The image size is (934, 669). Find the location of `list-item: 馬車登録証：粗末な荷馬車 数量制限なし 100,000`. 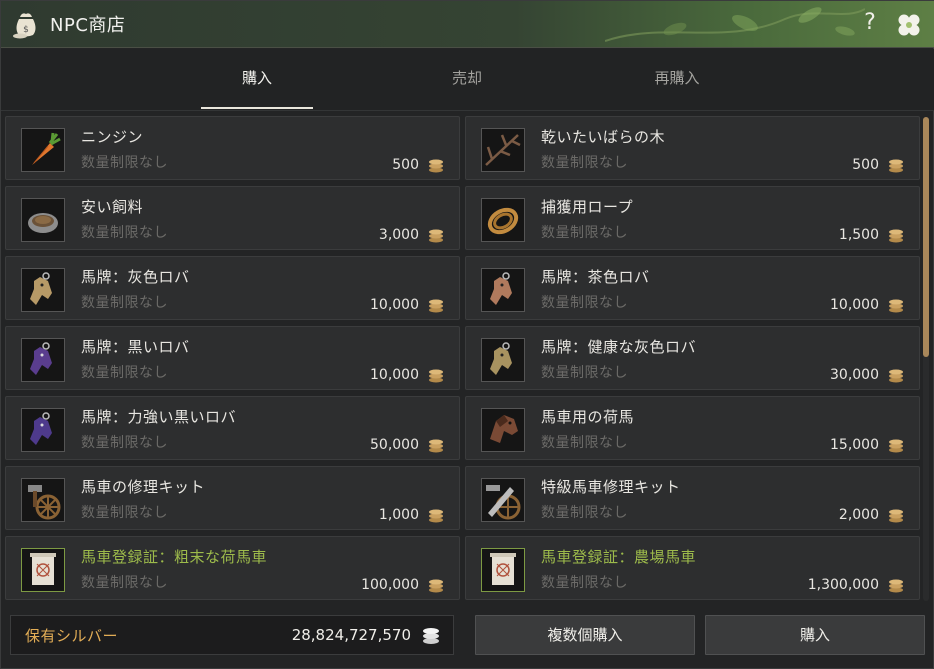

list-item: 馬車登録証：粗末な荷馬車 数量制限なし 100,000 is located at coordinates (232, 568).